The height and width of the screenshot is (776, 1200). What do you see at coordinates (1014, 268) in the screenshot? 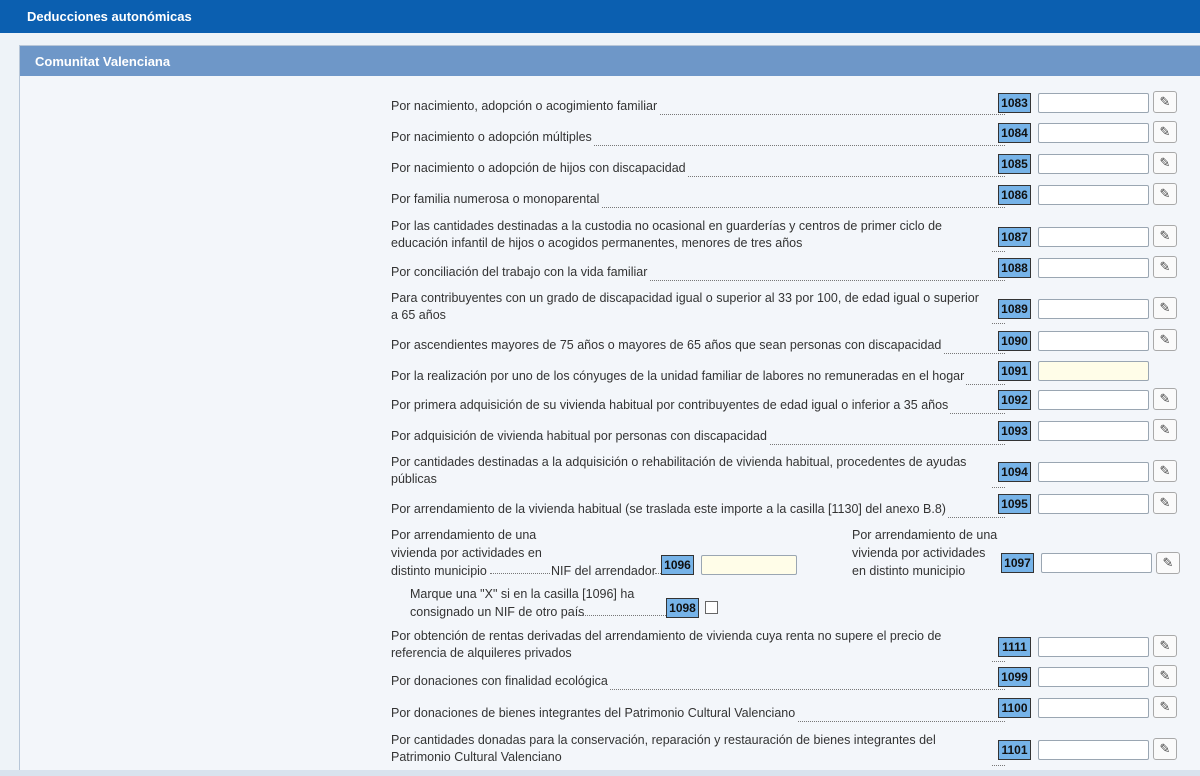
I see `code-1088: 1088` at bounding box center [1014, 268].